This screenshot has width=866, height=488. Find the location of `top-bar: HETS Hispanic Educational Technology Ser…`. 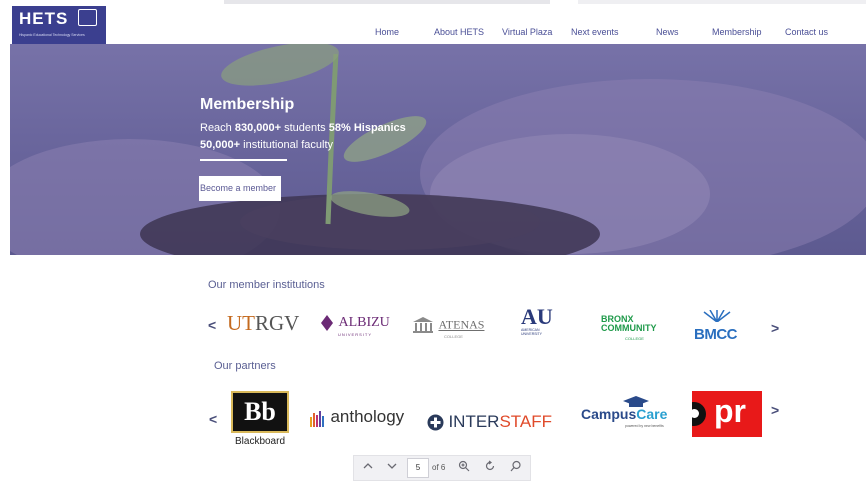

top-bar: HETS Hispanic Educational Technology Ser… is located at coordinates (433, 22).